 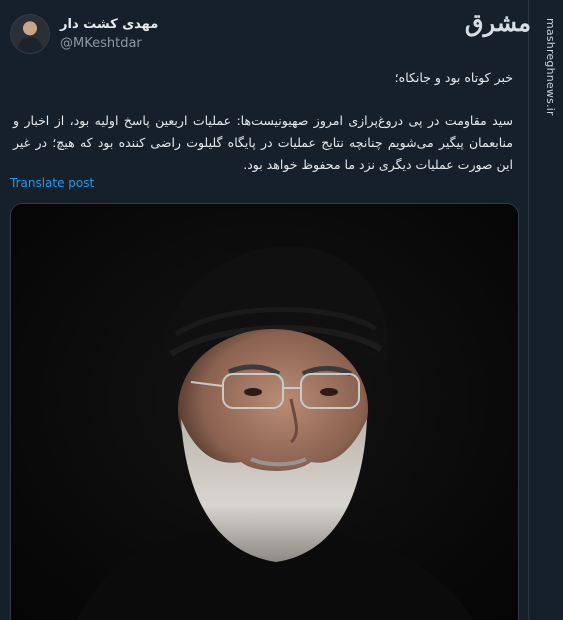 I want to click on user-avatar, so click(x=30, y=34).